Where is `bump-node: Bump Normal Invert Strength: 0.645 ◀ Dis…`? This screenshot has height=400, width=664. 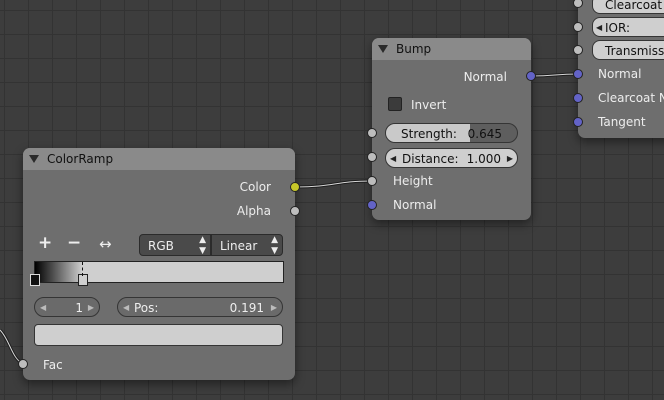
bump-node: Bump Normal Invert Strength: 0.645 ◀ Dis… is located at coordinates (451, 129).